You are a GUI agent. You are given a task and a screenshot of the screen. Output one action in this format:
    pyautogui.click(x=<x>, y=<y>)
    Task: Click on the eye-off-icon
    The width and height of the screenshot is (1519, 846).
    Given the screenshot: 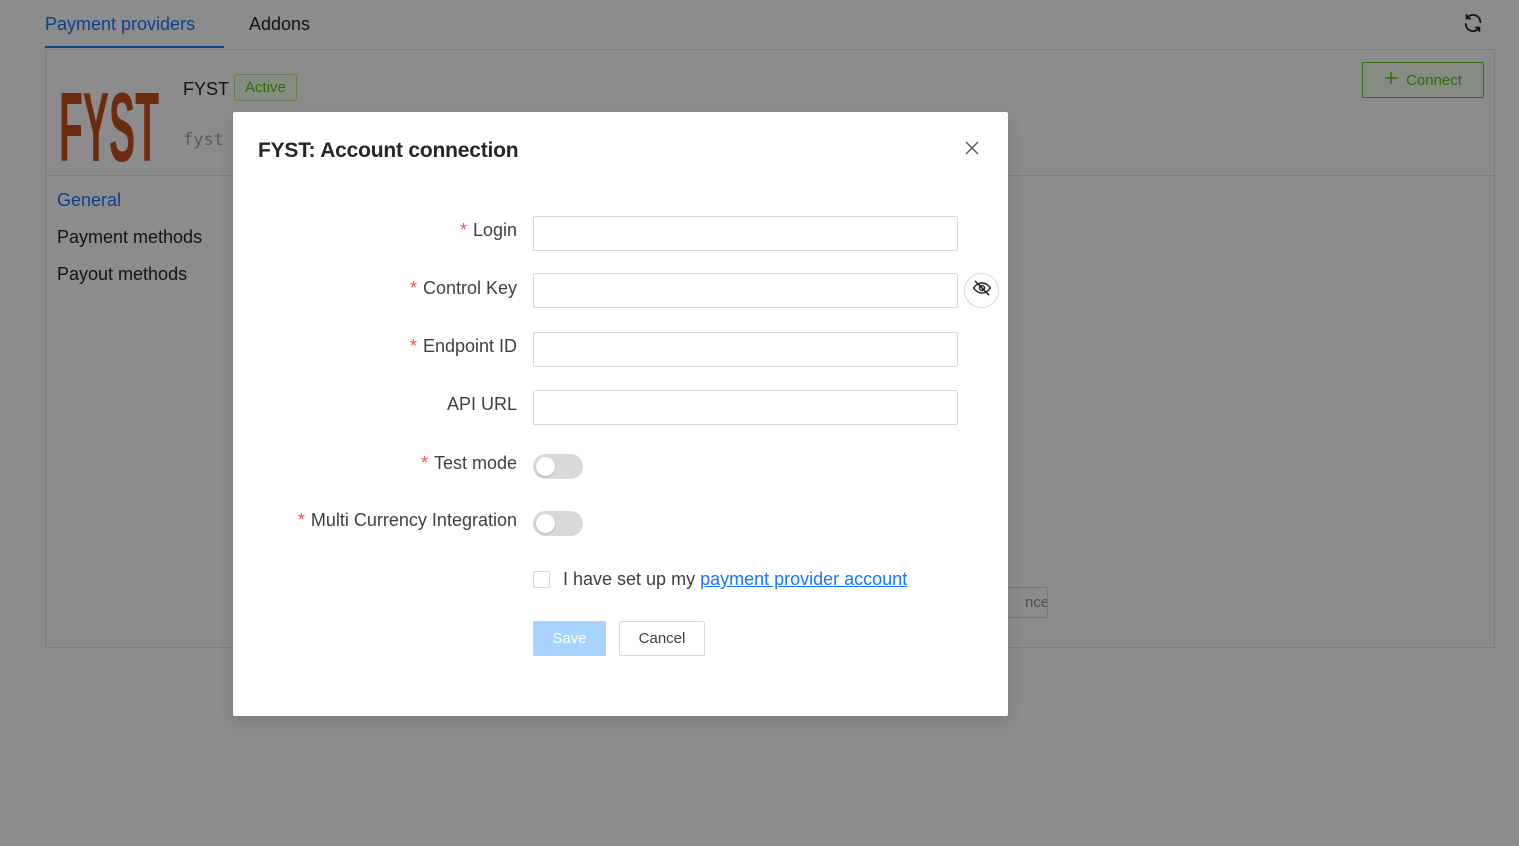 What is the action you would take?
    pyautogui.click(x=982, y=290)
    